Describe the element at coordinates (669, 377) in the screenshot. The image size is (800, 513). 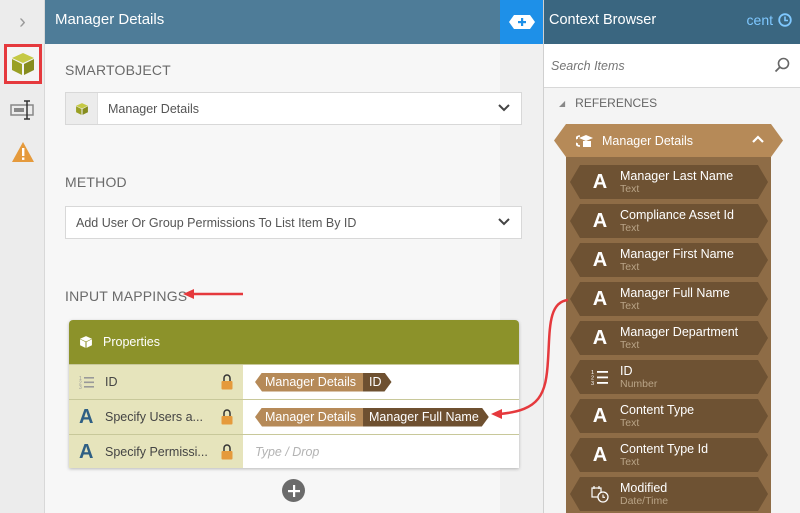
I see `reference-field-item: 1 2 3 ID Number` at that location.